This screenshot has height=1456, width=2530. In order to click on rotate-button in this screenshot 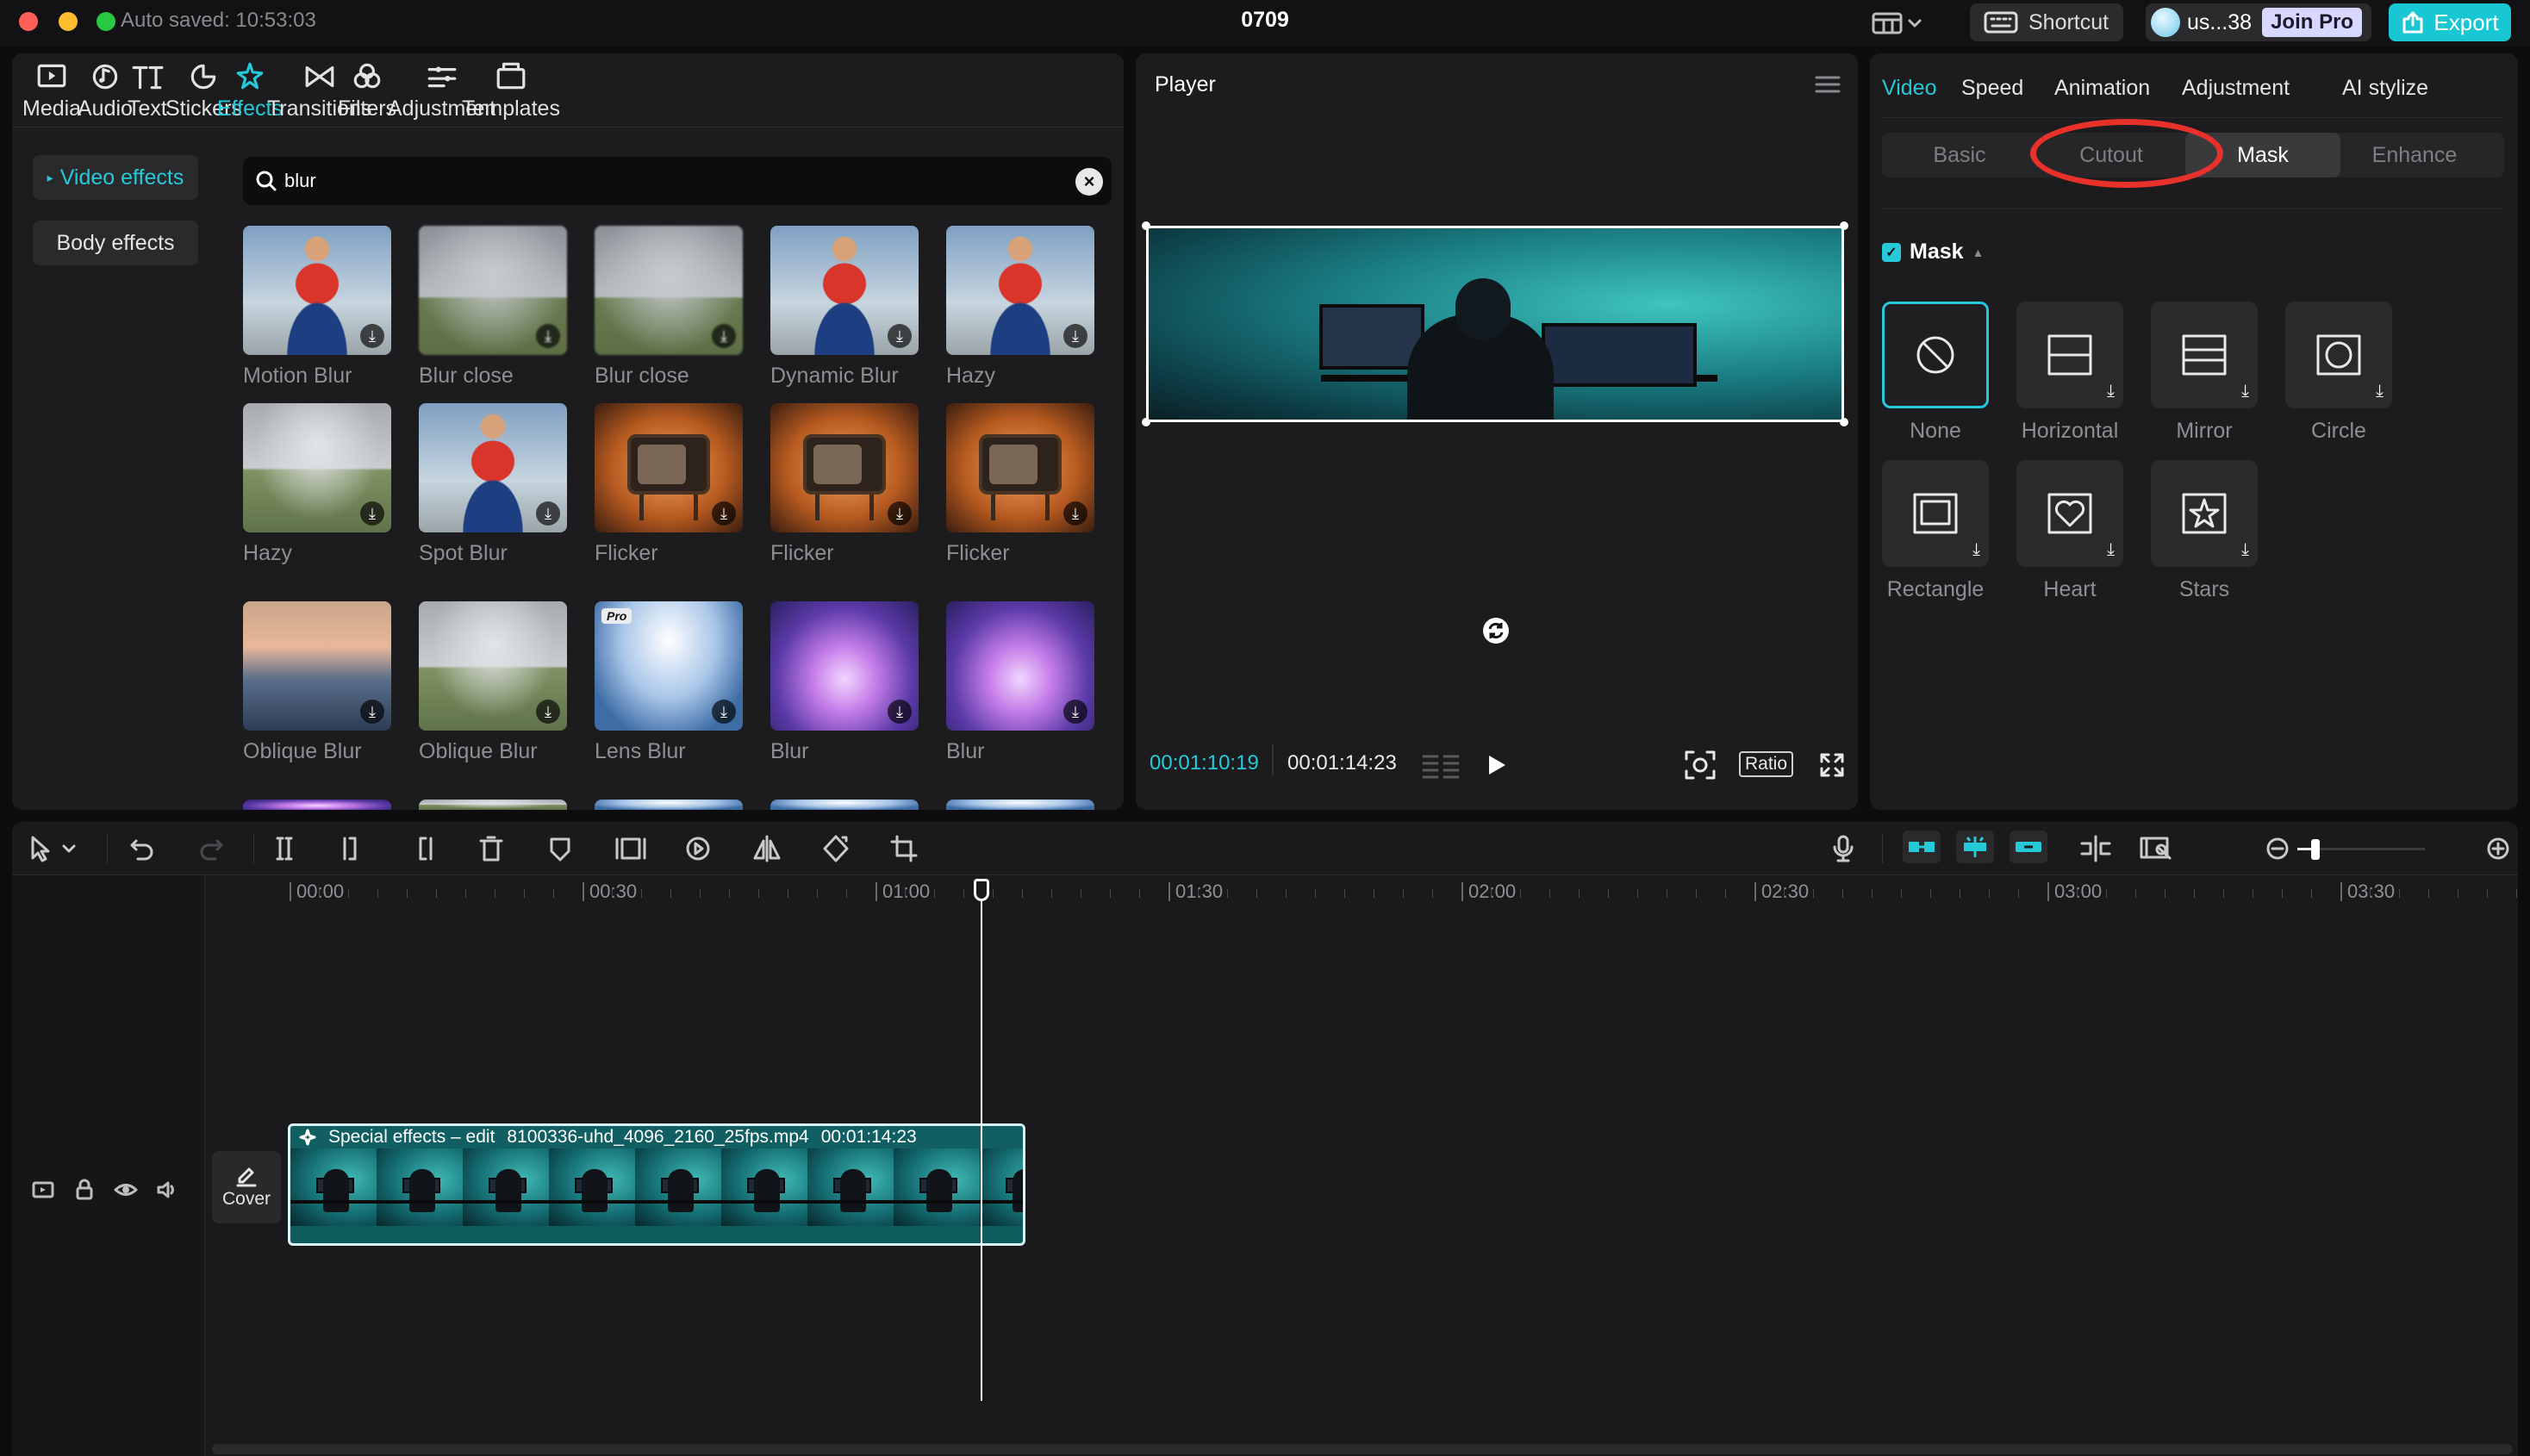, I will do `click(835, 849)`.